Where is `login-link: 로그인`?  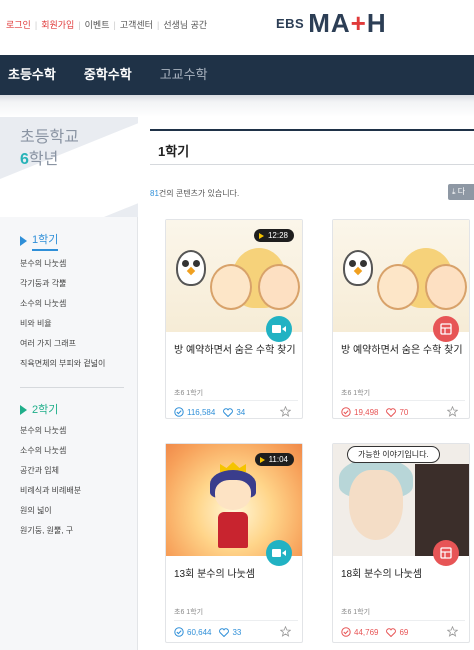
login-link: 로그인 is located at coordinates (18, 24).